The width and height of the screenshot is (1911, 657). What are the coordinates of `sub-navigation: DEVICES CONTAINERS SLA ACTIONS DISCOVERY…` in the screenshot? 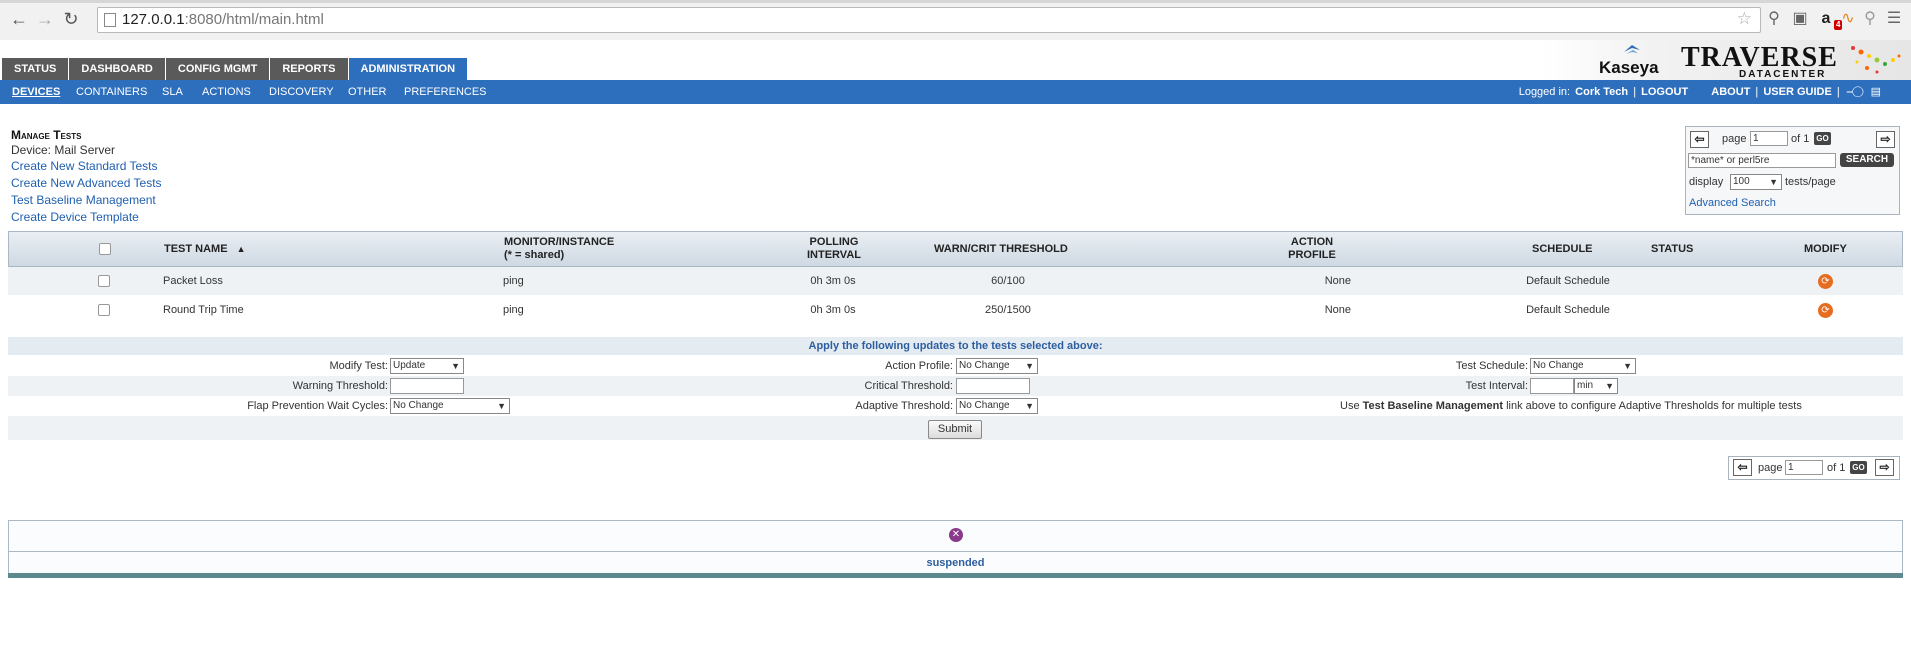 It's located at (955, 92).